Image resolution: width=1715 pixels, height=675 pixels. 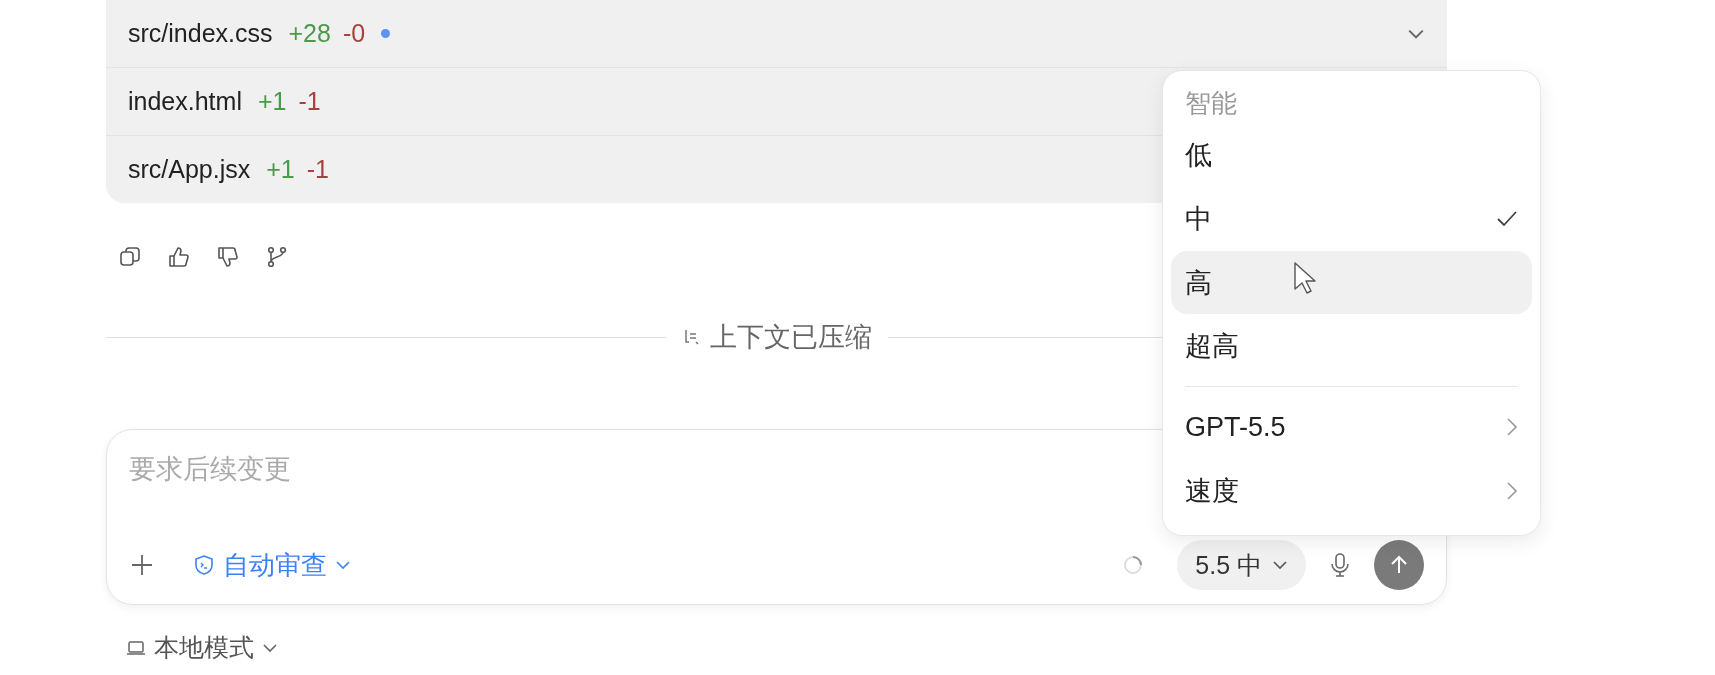 I want to click on thumbs-up-icon, so click(x=179, y=257).